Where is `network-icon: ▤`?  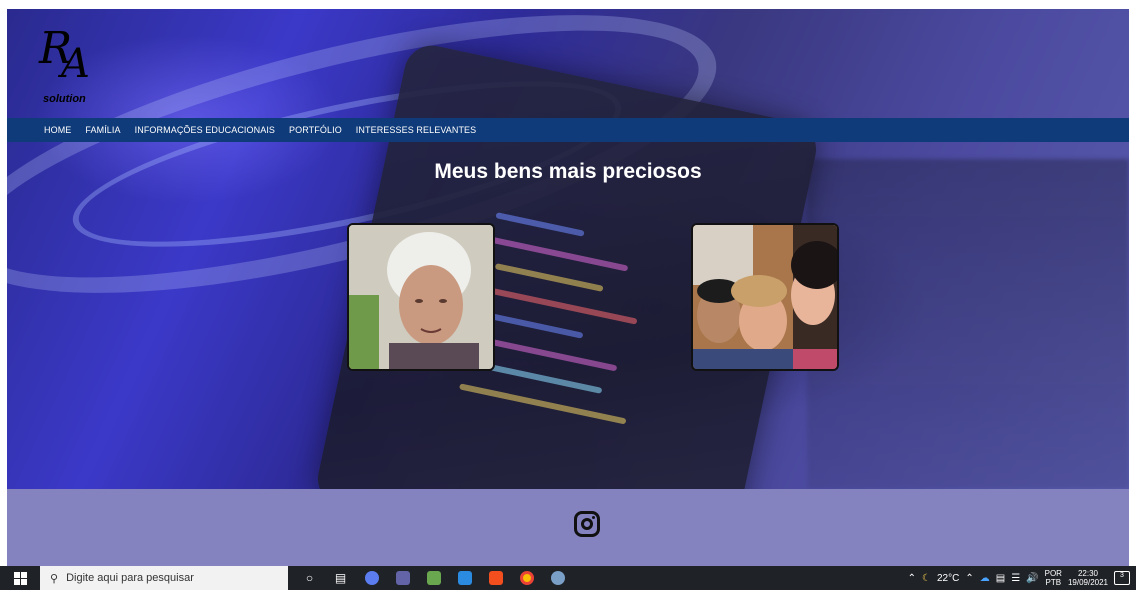
network-icon: ▤ is located at coordinates (1000, 578).